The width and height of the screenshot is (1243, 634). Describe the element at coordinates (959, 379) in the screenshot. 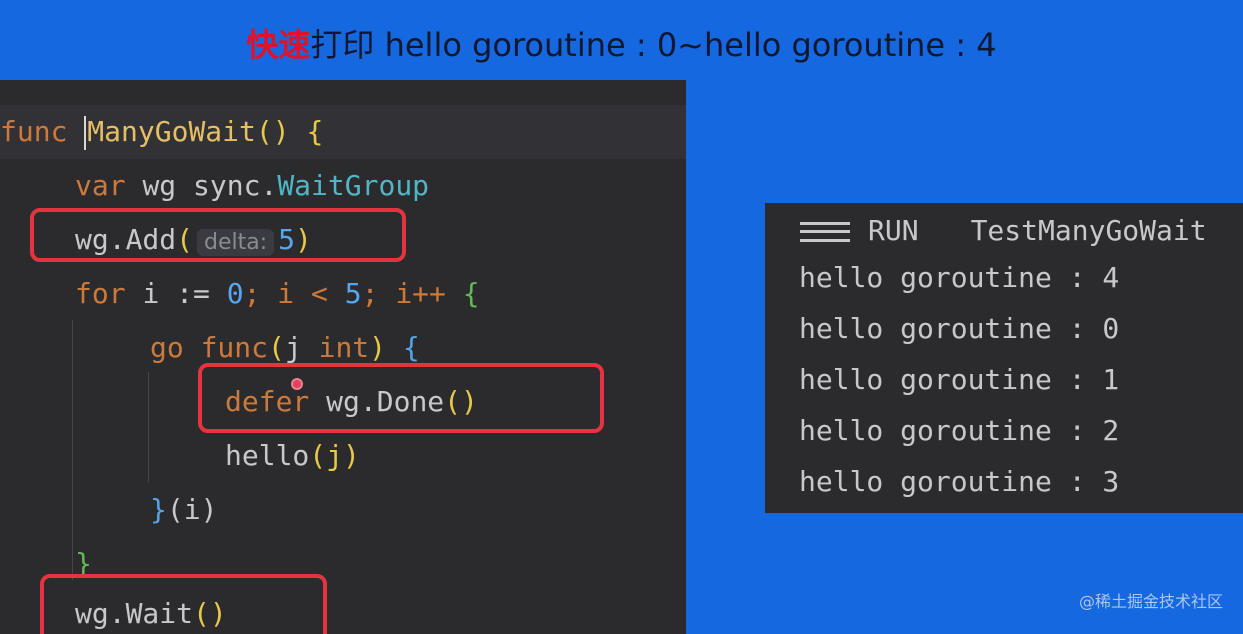

I see `output-line: hello goroutine : 1` at that location.